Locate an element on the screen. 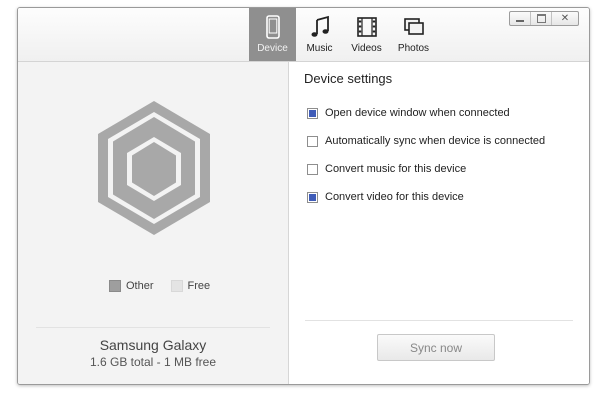 The image size is (600, 396). option-open-window: Open device window when connected is located at coordinates (408, 113).